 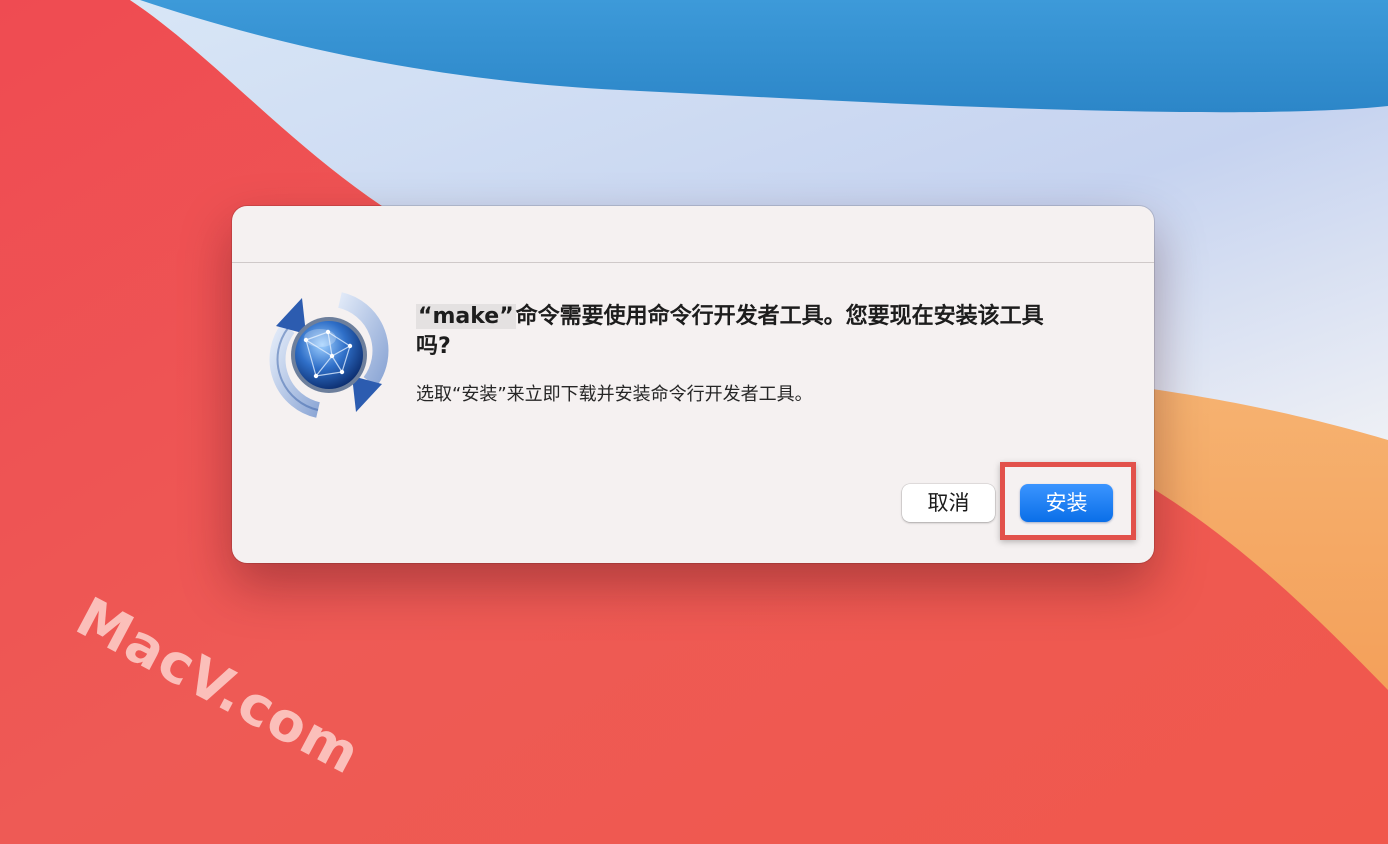 I want to click on install-button: 安装, so click(x=1066, y=503).